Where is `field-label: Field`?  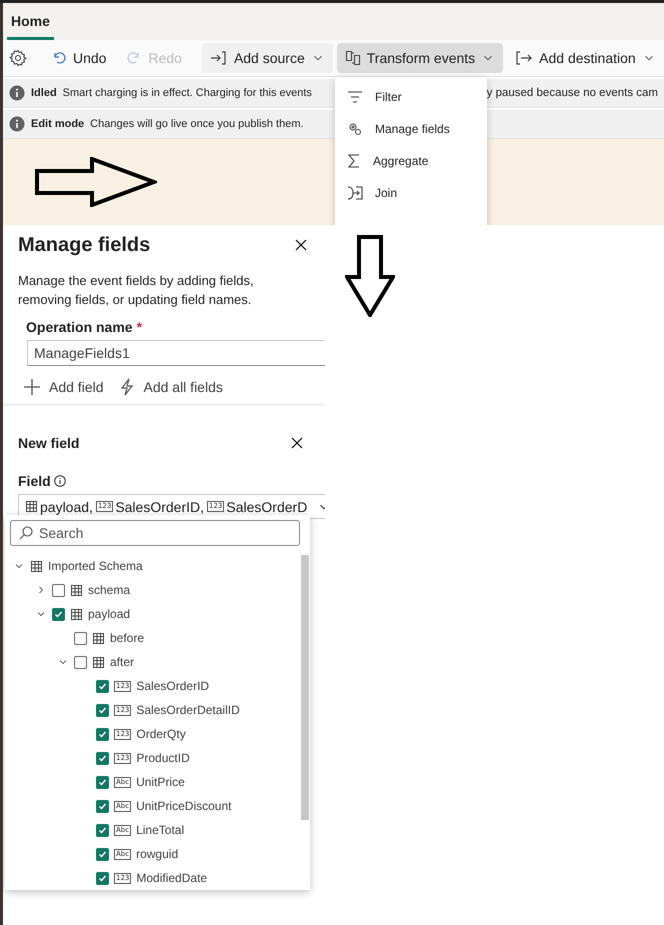
field-label: Field is located at coordinates (34, 481).